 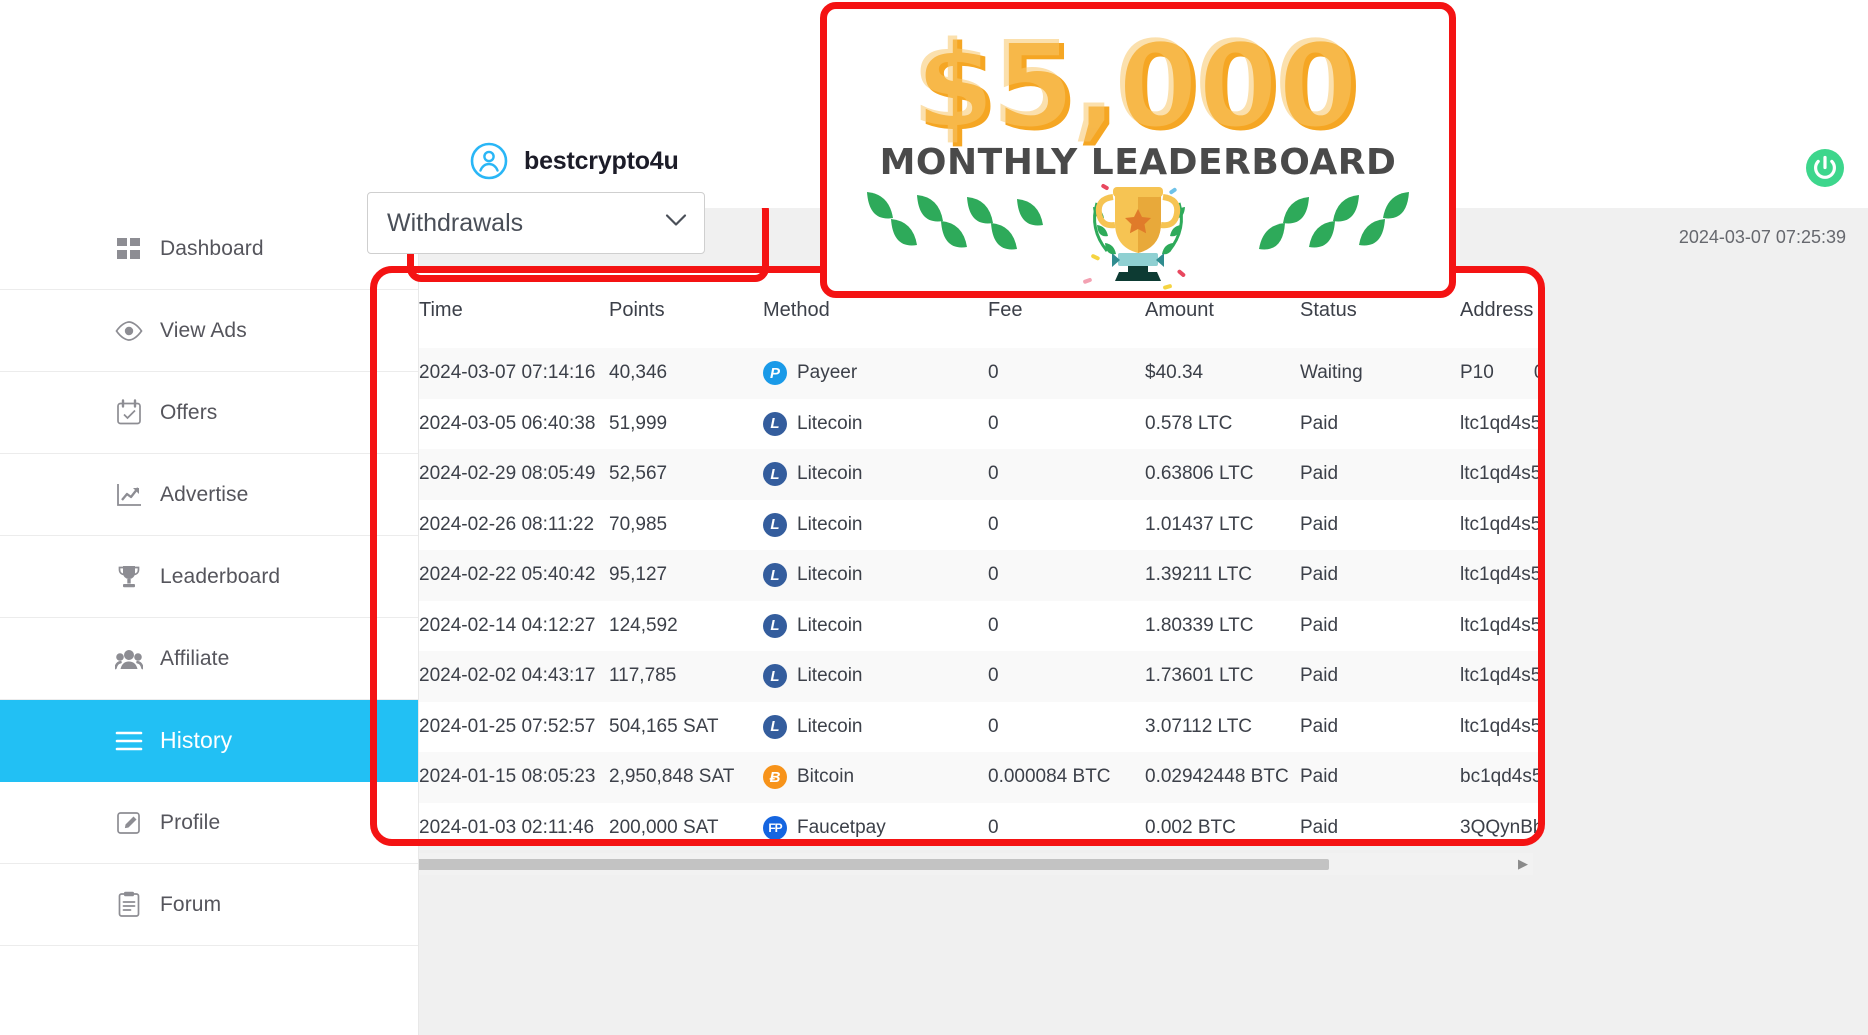 What do you see at coordinates (775, 373) in the screenshot?
I see `payeer-icon: P` at bounding box center [775, 373].